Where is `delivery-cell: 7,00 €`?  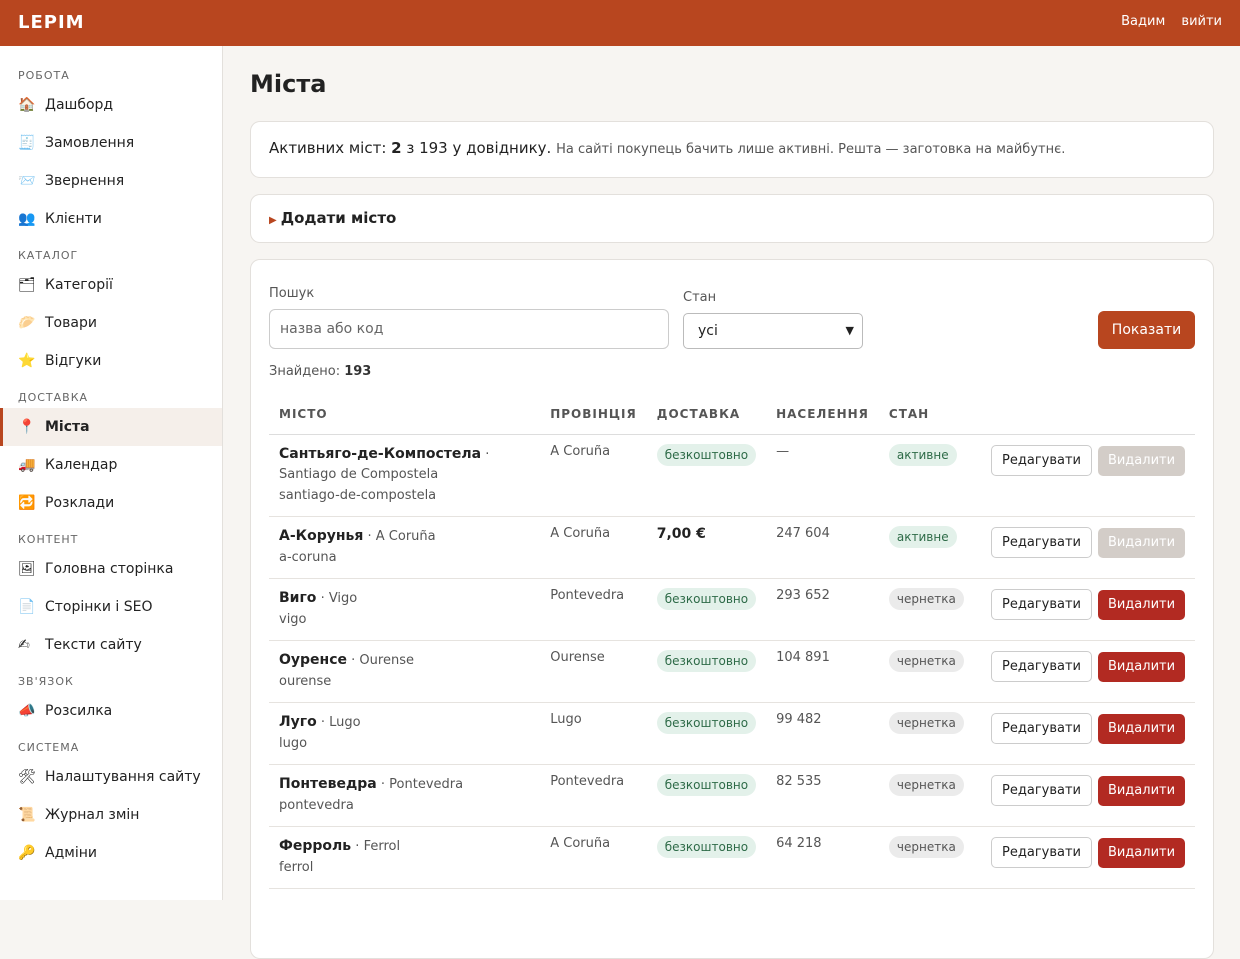 delivery-cell: 7,00 € is located at coordinates (706, 547).